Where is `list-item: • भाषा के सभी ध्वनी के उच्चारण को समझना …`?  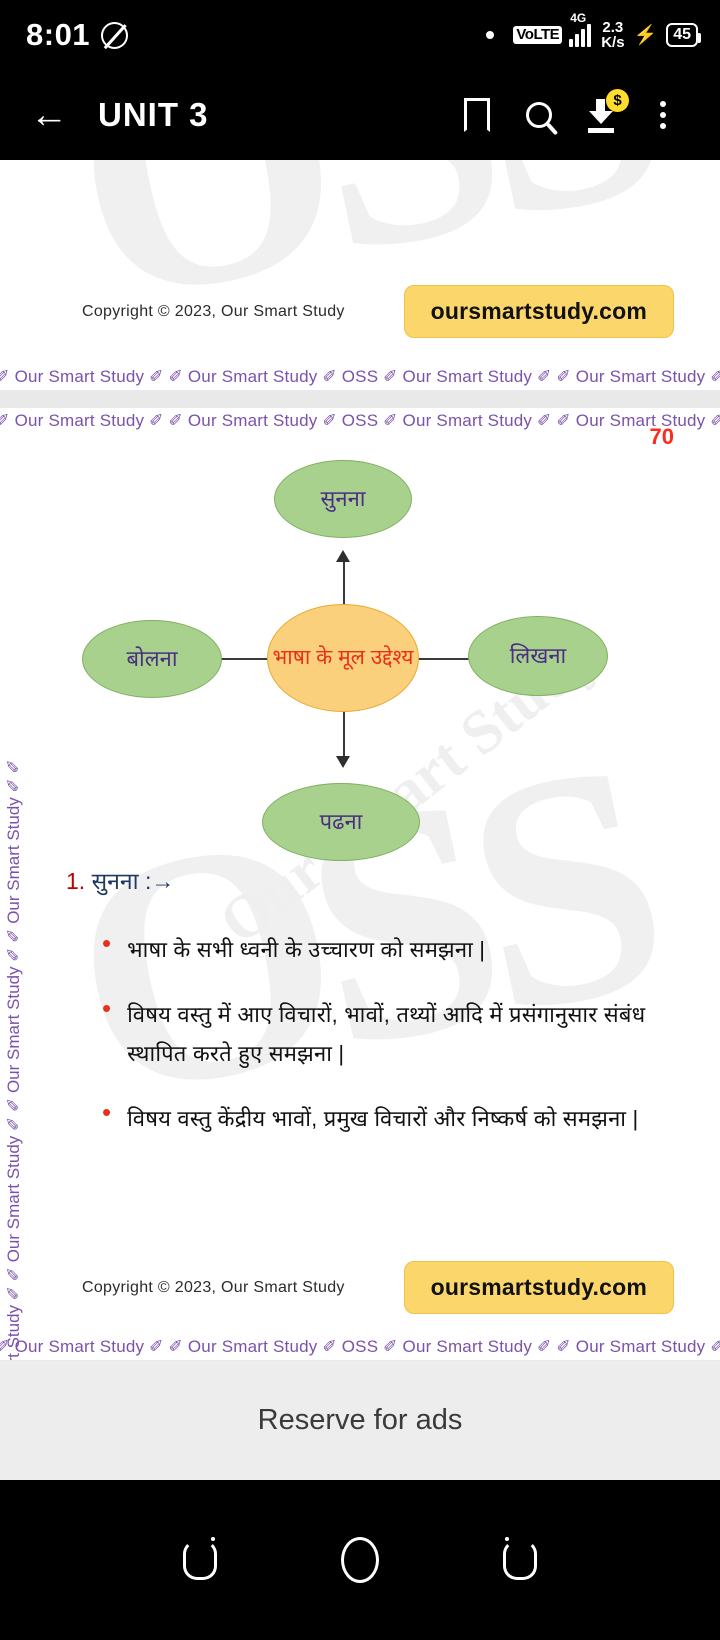 list-item: • भाषा के सभी ध्वनी के उच्चारण को समझना … is located at coordinates (391, 948).